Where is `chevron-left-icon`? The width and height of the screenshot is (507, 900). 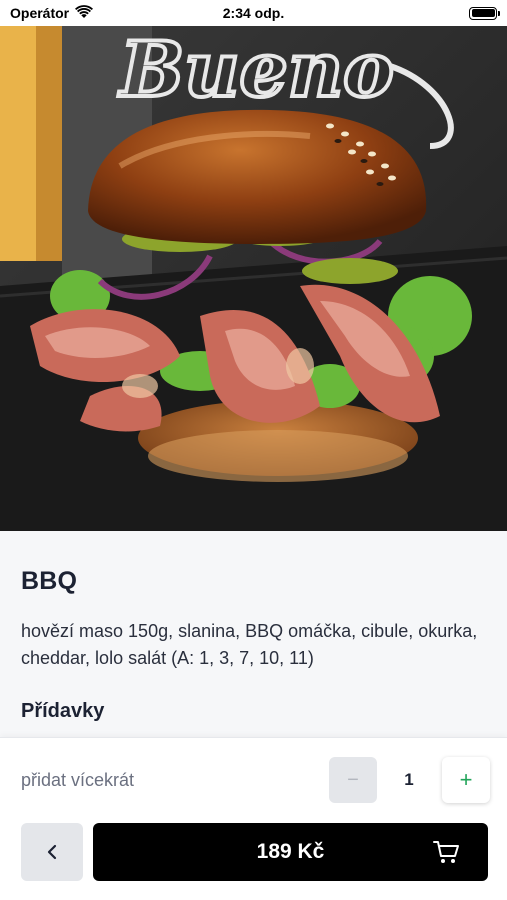 chevron-left-icon is located at coordinates (52, 852).